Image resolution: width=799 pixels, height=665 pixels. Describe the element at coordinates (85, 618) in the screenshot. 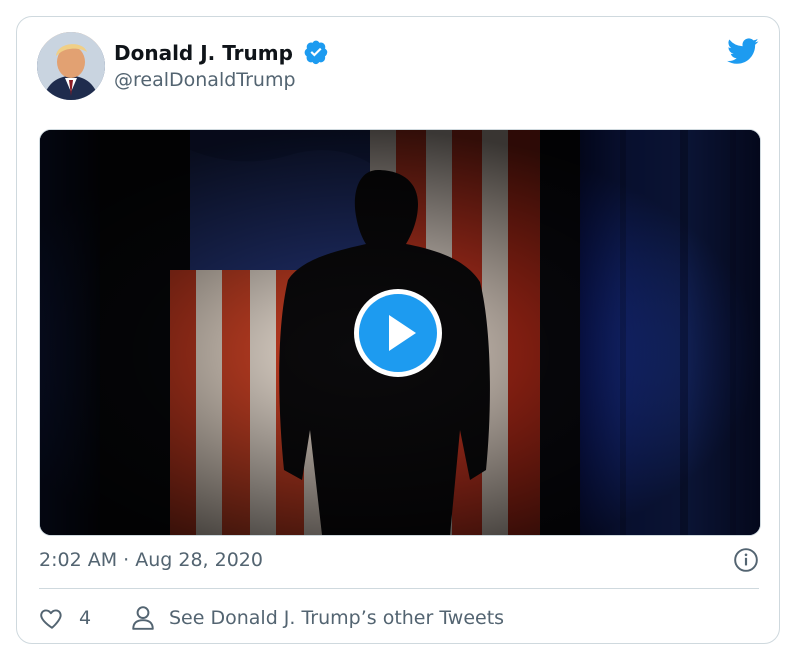

I see `like-count: 4` at that location.